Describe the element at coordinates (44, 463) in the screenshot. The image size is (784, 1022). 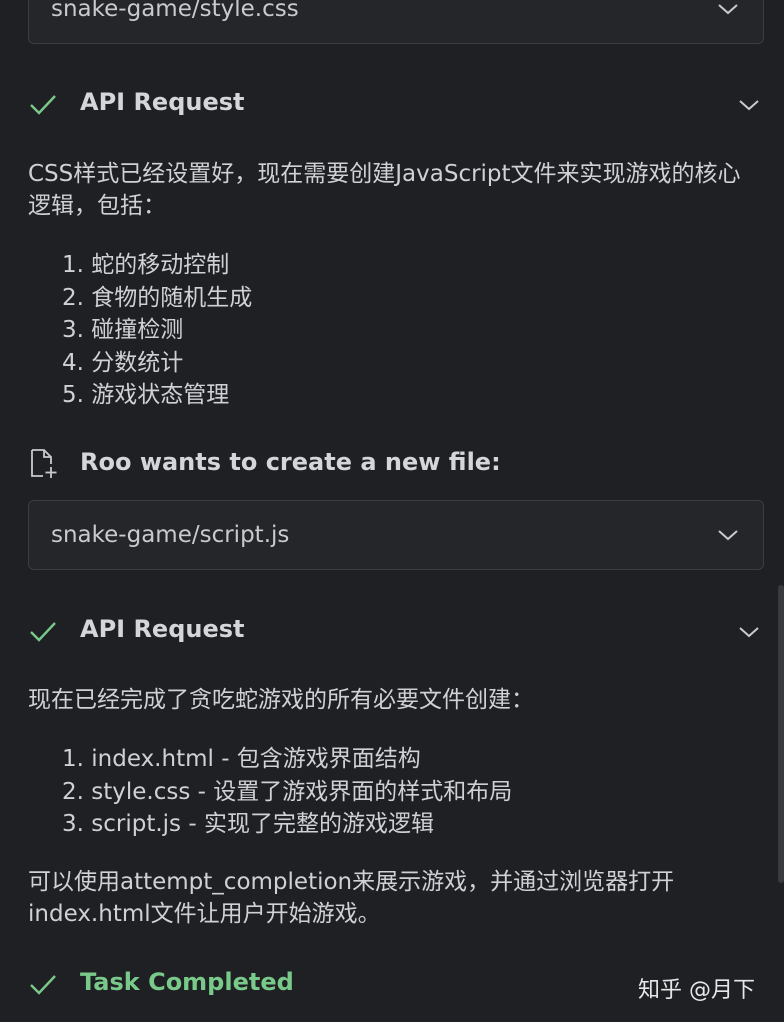
I see `new-file-icon` at that location.